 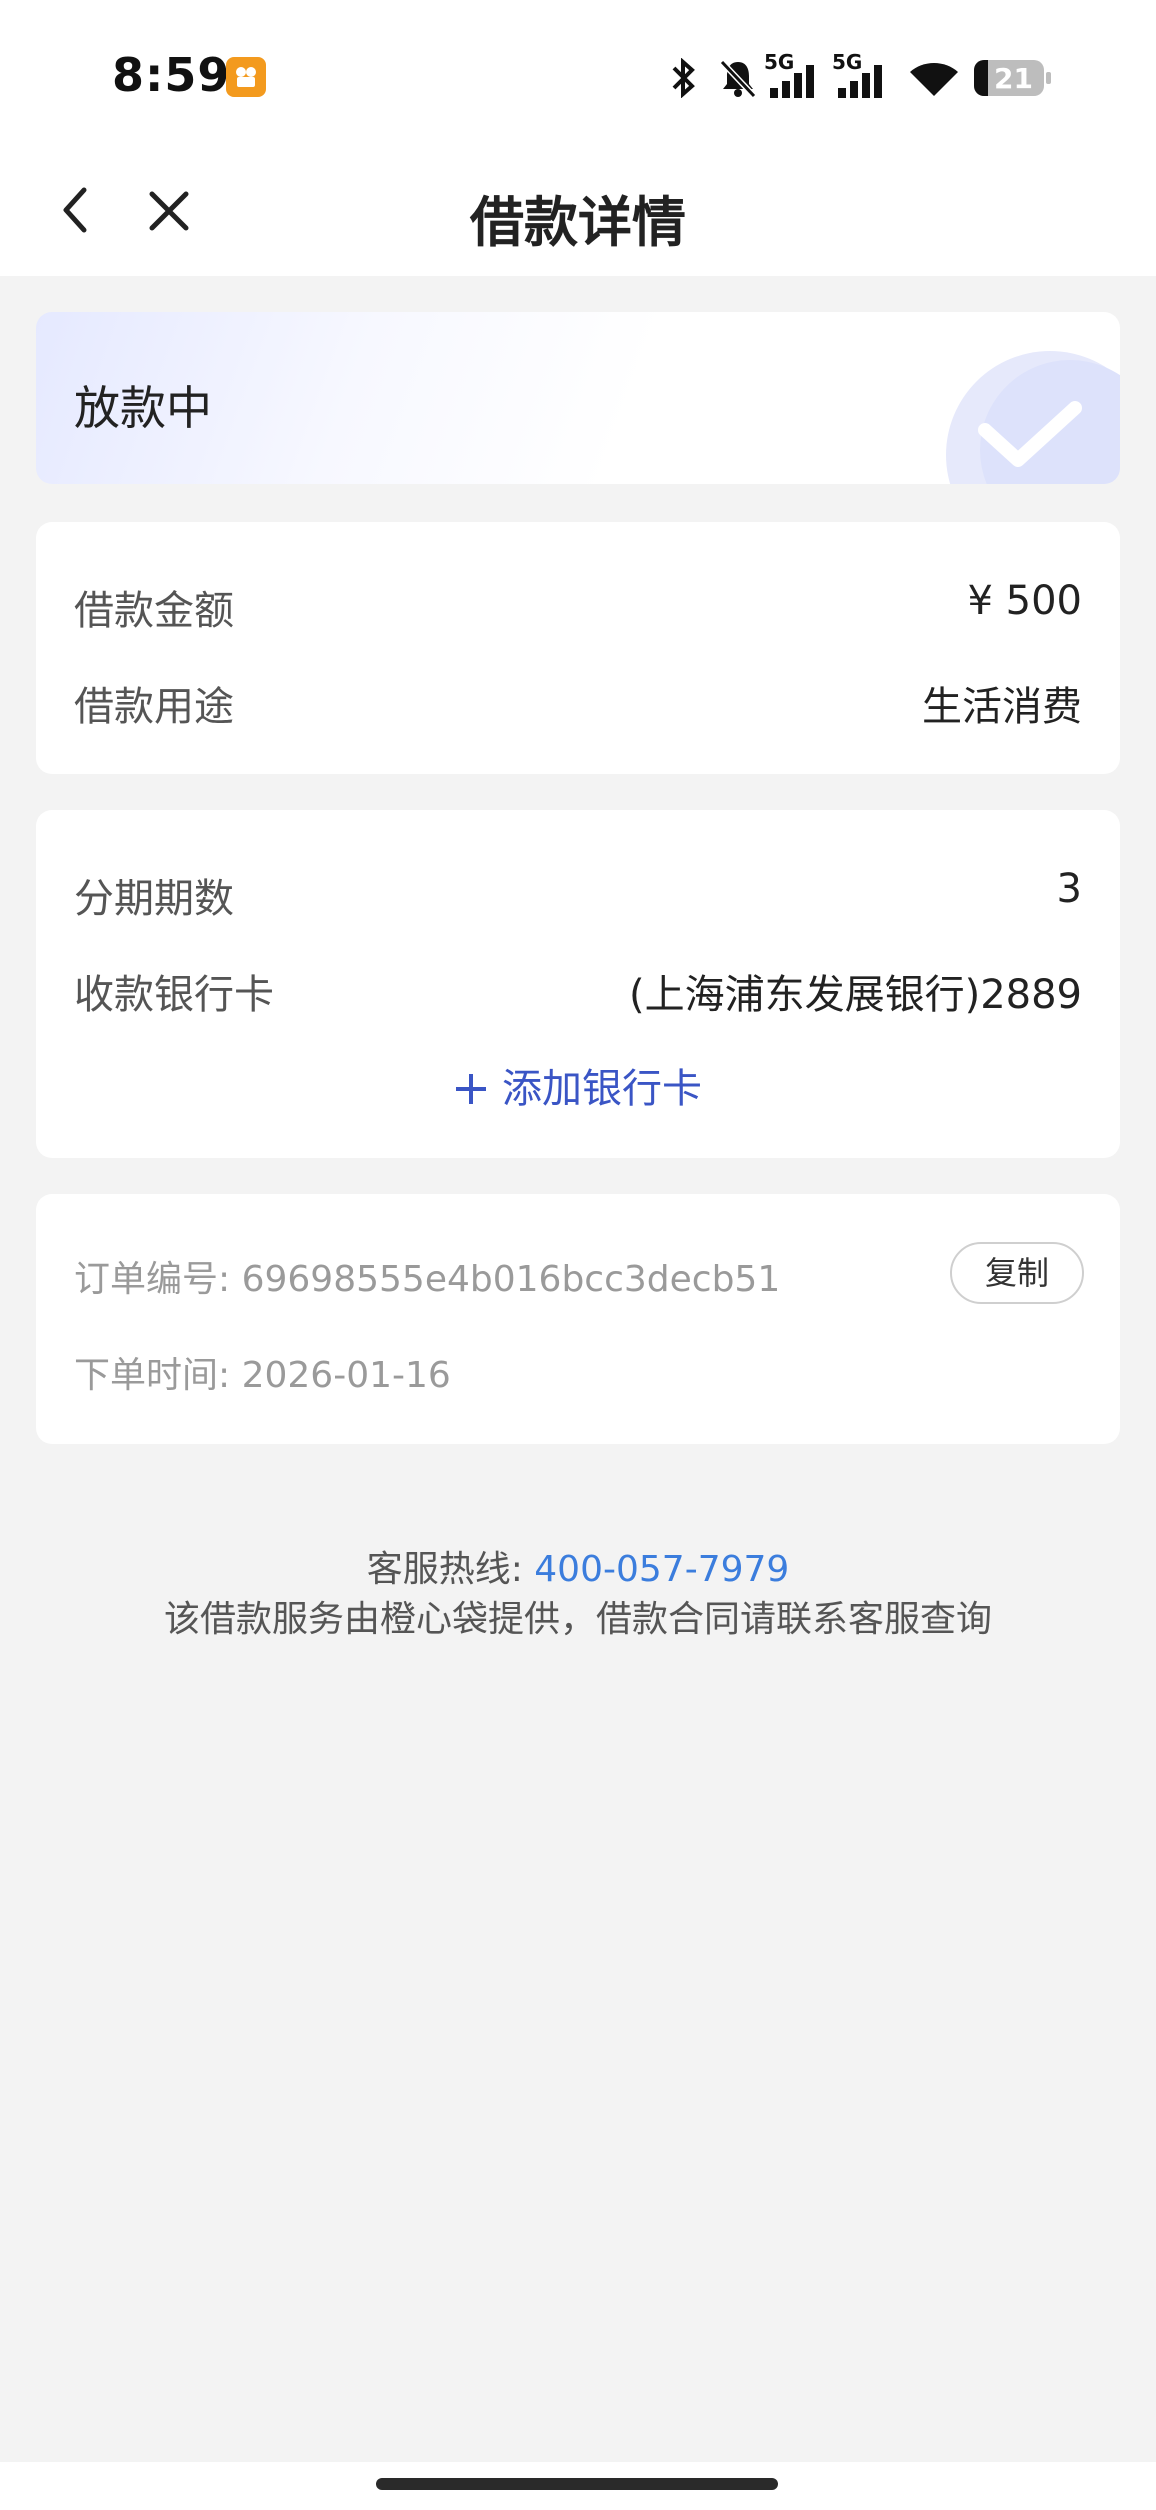 What do you see at coordinates (577, 2484) in the screenshot?
I see `home-indicator` at bounding box center [577, 2484].